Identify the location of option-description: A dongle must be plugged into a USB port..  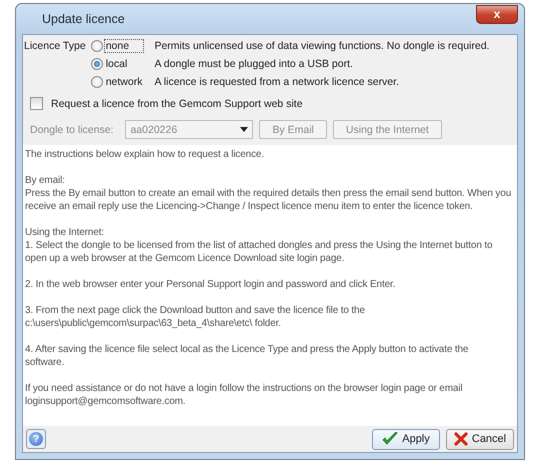
(254, 64).